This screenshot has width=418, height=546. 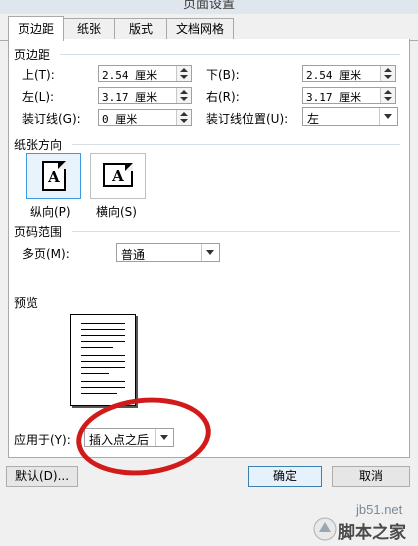 I want to click on right-margin-input: 3.17 厘米, so click(x=349, y=95).